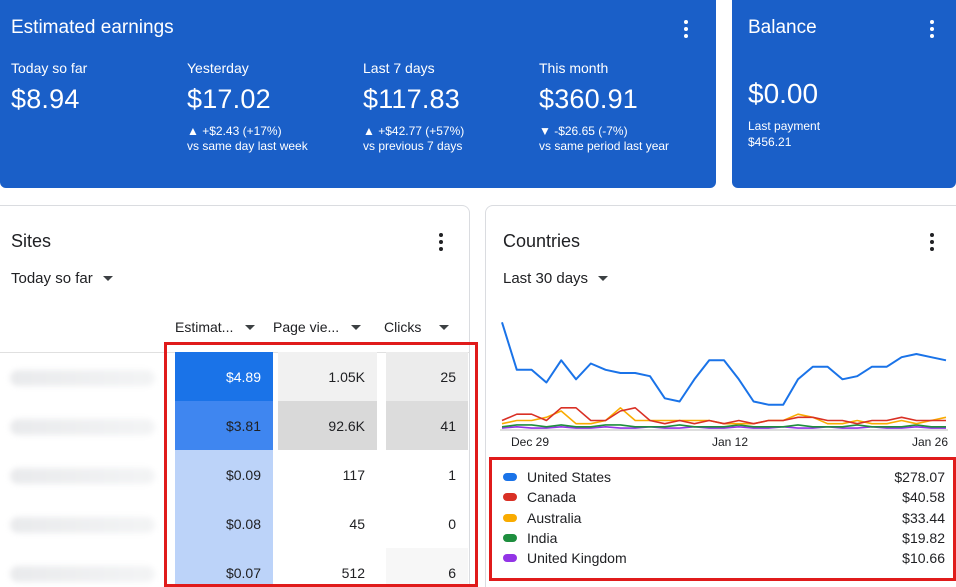 This screenshot has height=587, width=956. I want to click on metric-value: $8.94, so click(45, 99).